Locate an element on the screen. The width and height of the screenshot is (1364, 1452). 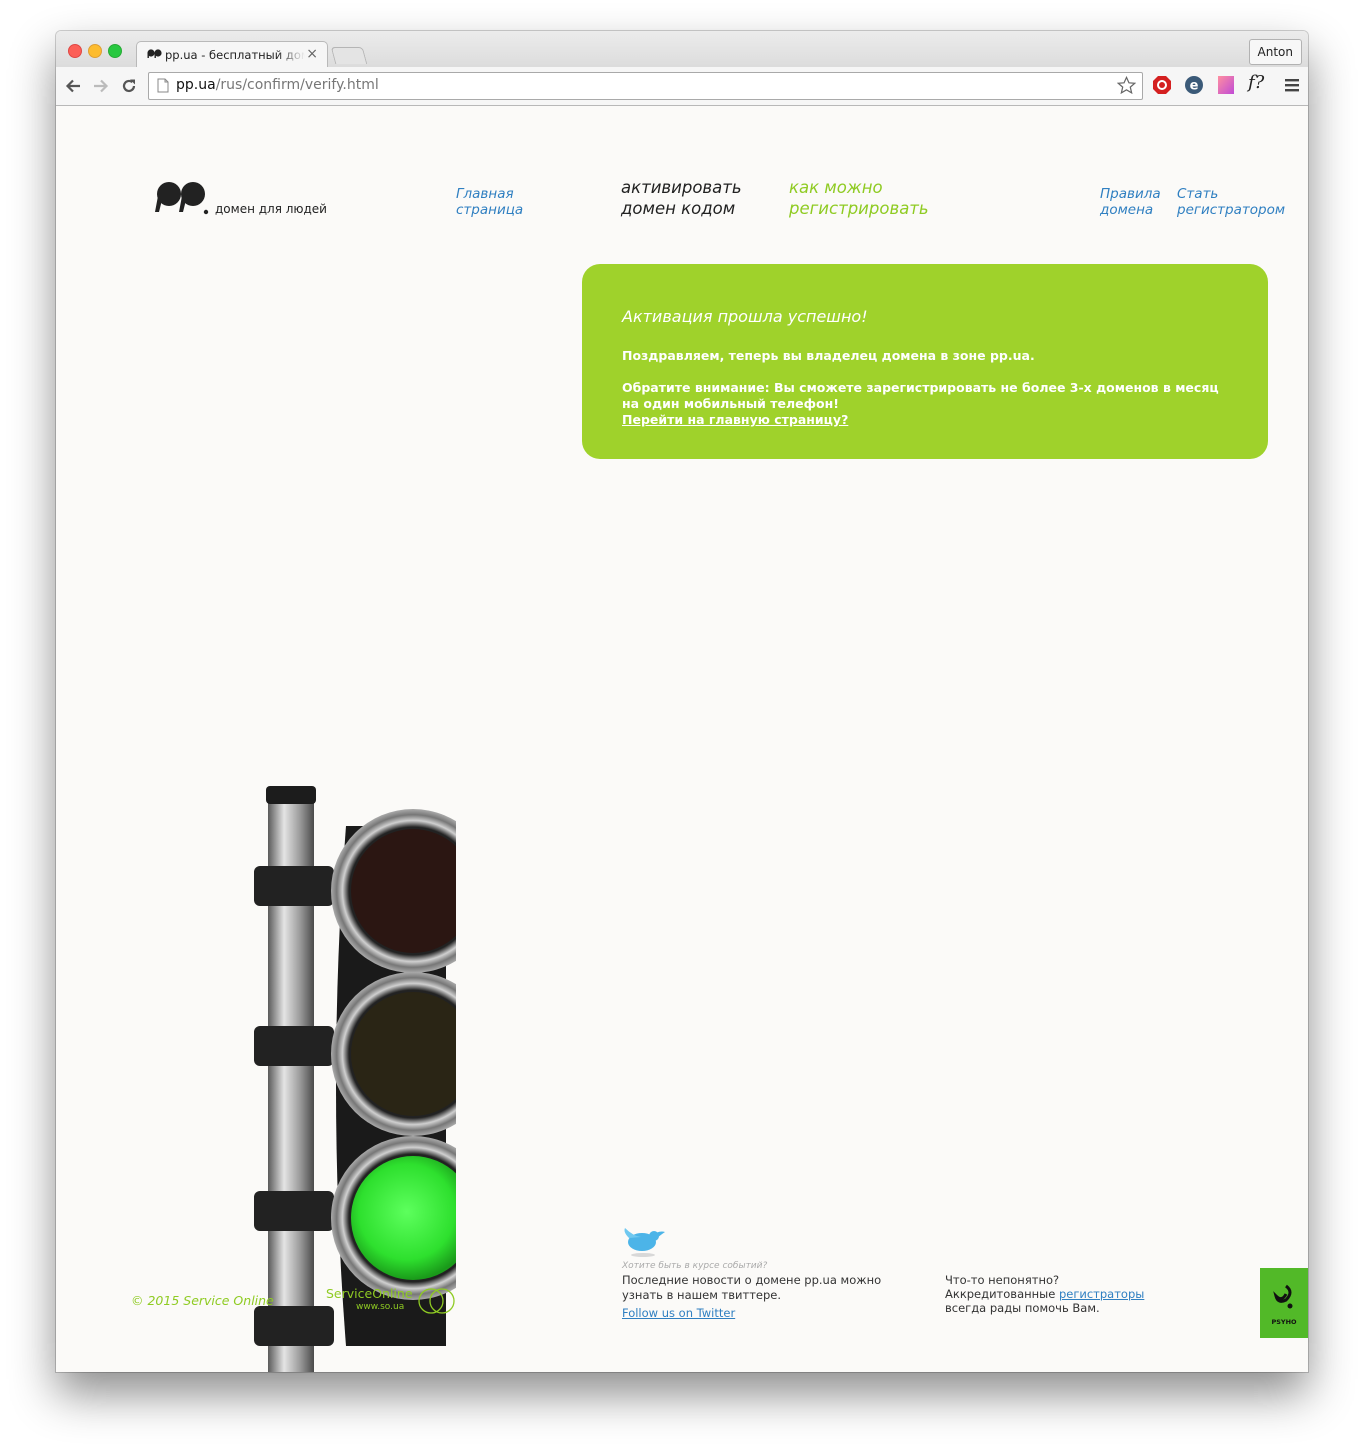
tab-close-icon: × is located at coordinates (312, 54).